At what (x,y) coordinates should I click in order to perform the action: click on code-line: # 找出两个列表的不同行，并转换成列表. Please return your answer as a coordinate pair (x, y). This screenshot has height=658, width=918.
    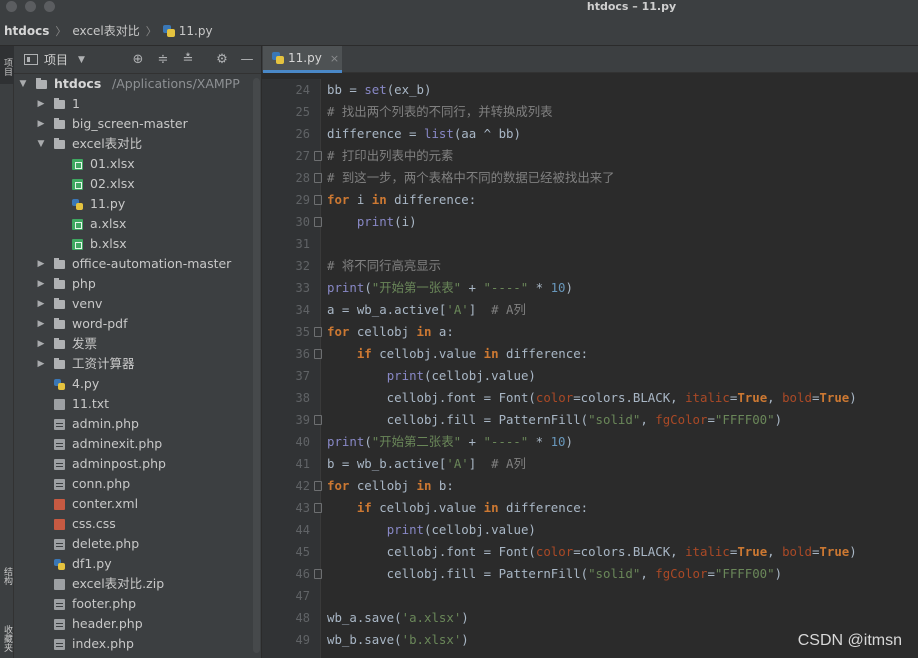
    Looking at the image, I should click on (592, 112).